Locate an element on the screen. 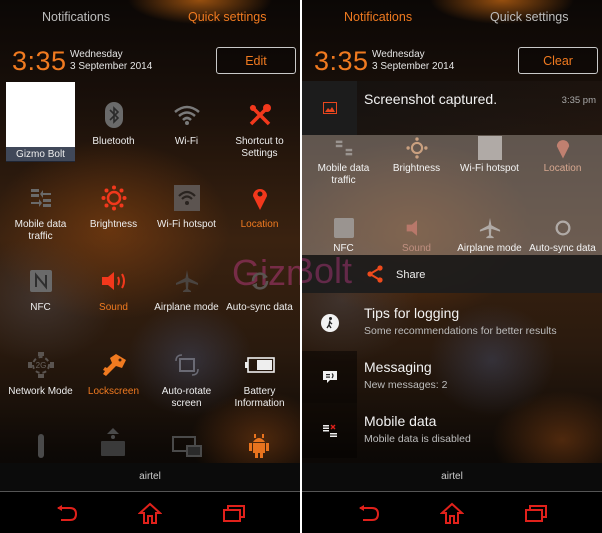 This screenshot has width=602, height=533. tile-wifi-hotspot: Wi-Fi hotspot is located at coordinates (186, 207).